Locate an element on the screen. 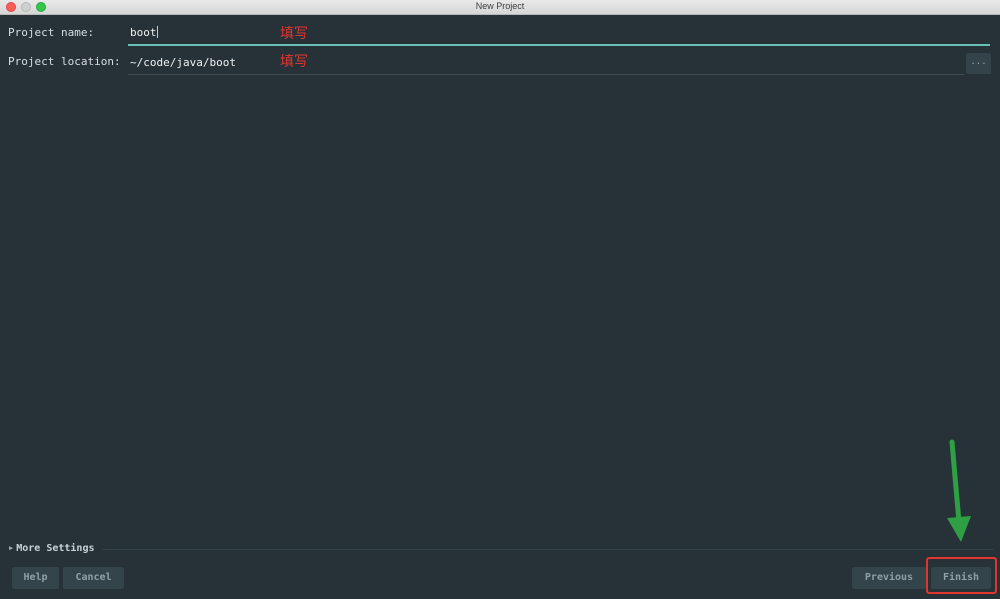  project-location-value: ~/code/java/boot is located at coordinates (183, 62).